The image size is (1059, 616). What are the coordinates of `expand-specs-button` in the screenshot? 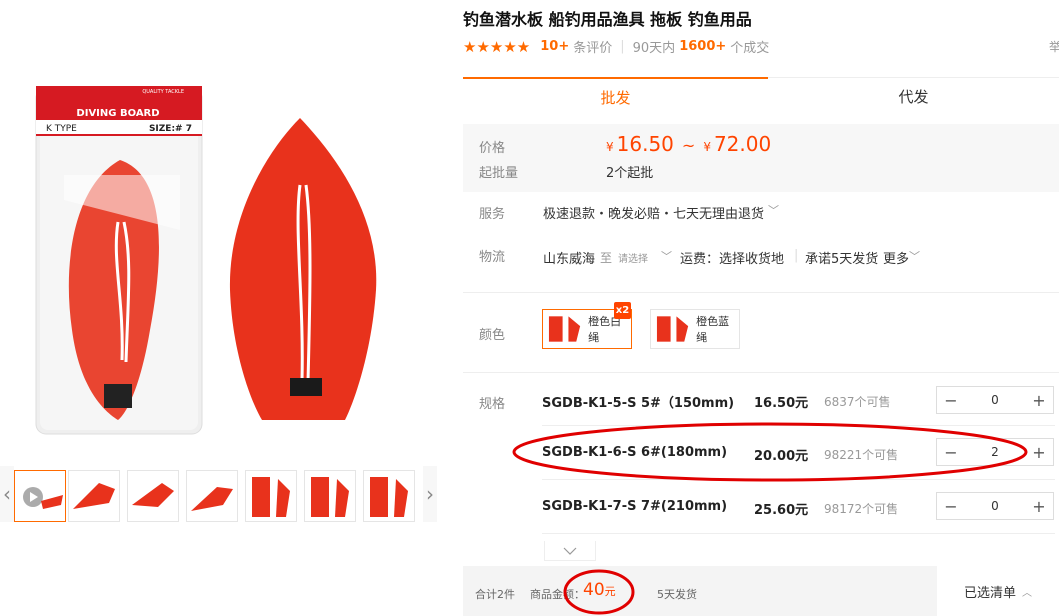 It's located at (570, 551).